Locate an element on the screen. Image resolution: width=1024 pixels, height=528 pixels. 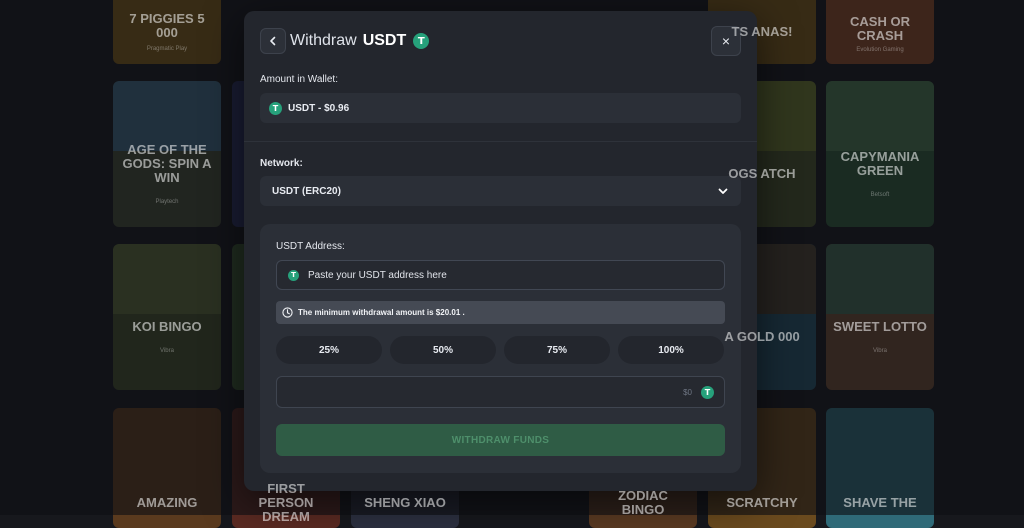
amount-value: $0 is located at coordinates (687, 392).